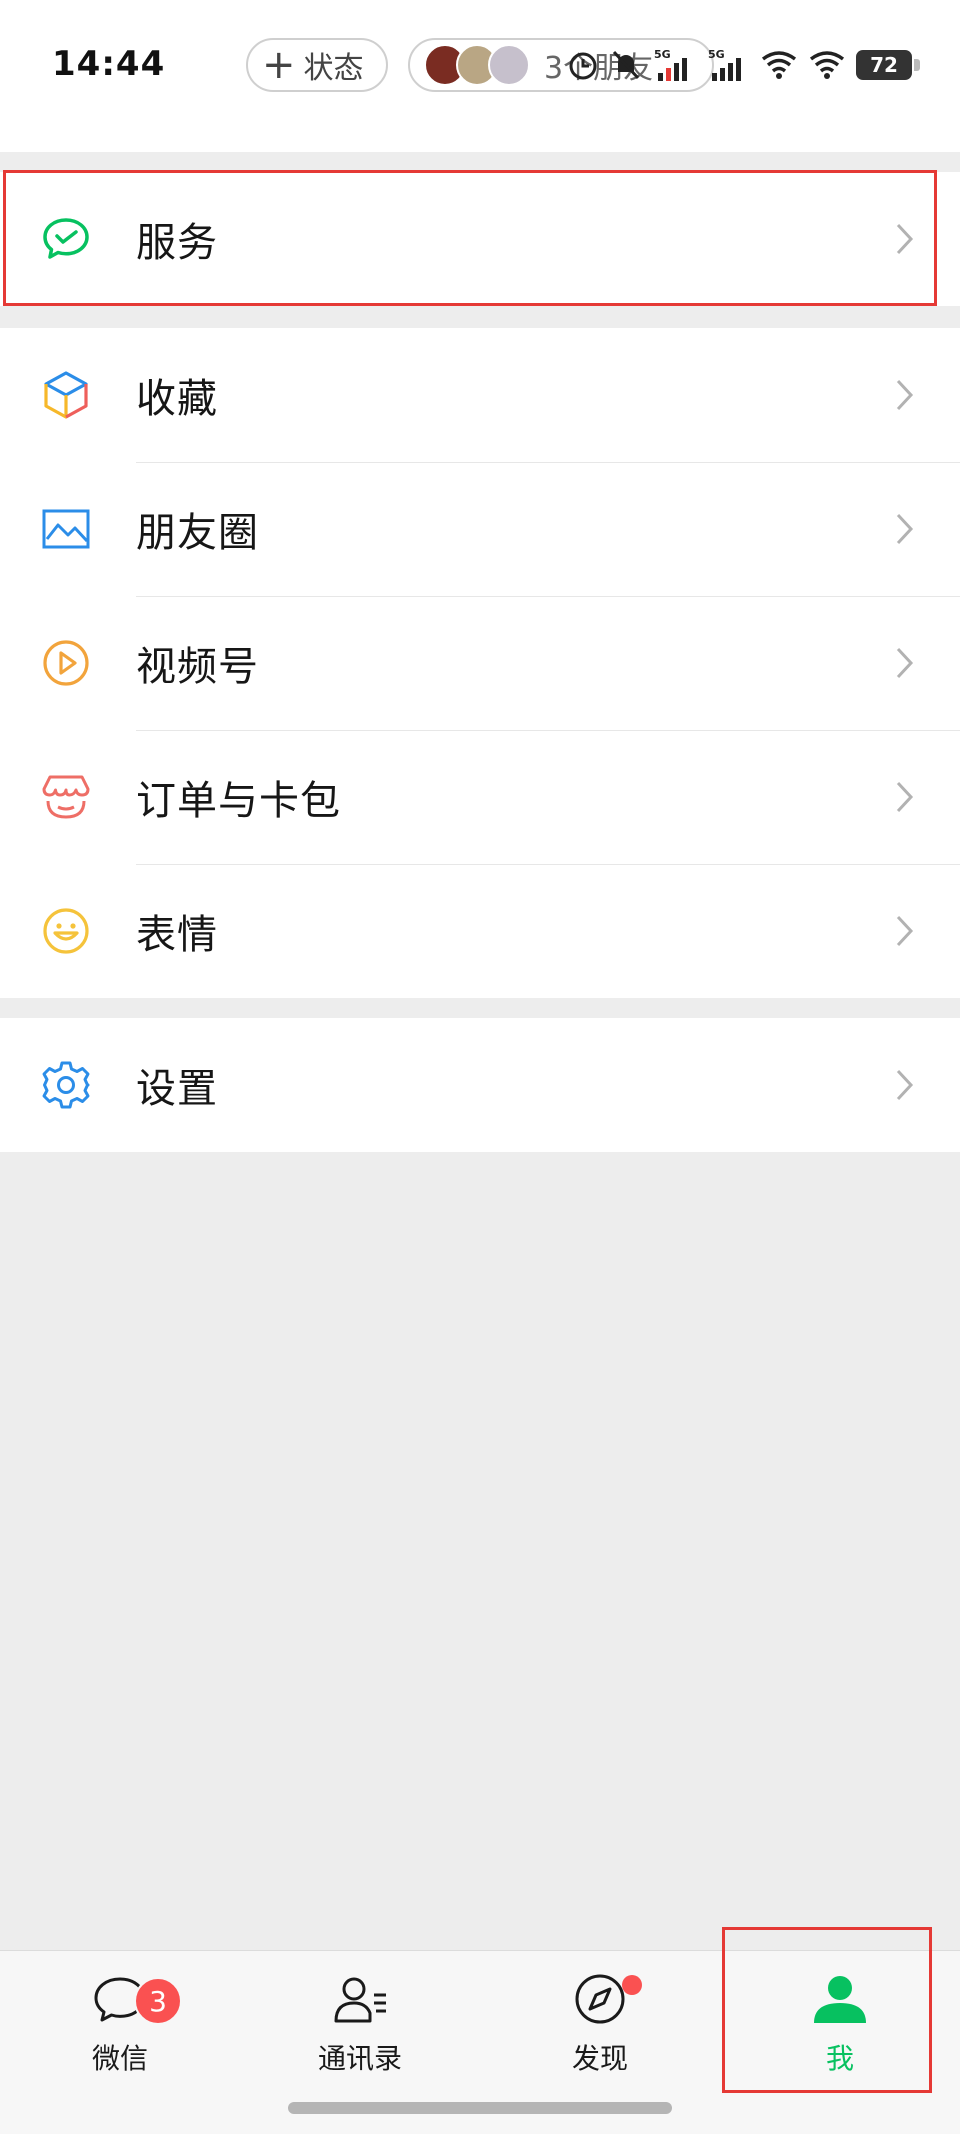 The height and width of the screenshot is (2134, 960). I want to click on menu-item-label: 朋友圈, so click(197, 533).